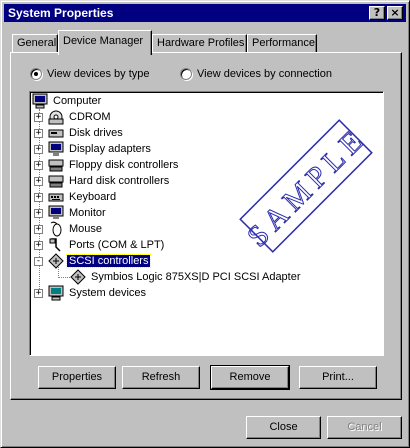  I want to click on view-by-type-radio, so click(36, 74).